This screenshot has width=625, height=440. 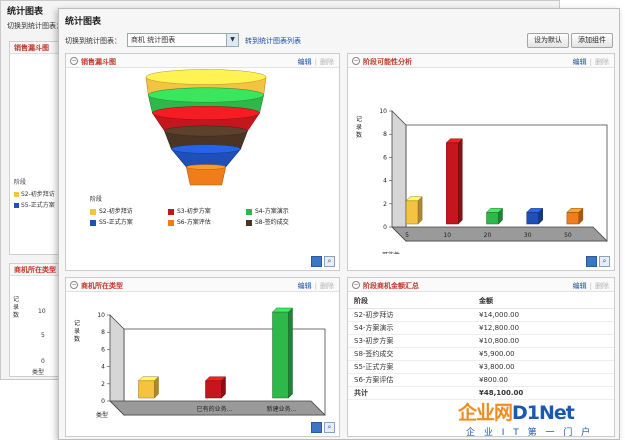 What do you see at coordinates (481, 61) in the screenshot?
I see `panel-header: − 阶段可能性分析 编辑 | 删除` at bounding box center [481, 61].